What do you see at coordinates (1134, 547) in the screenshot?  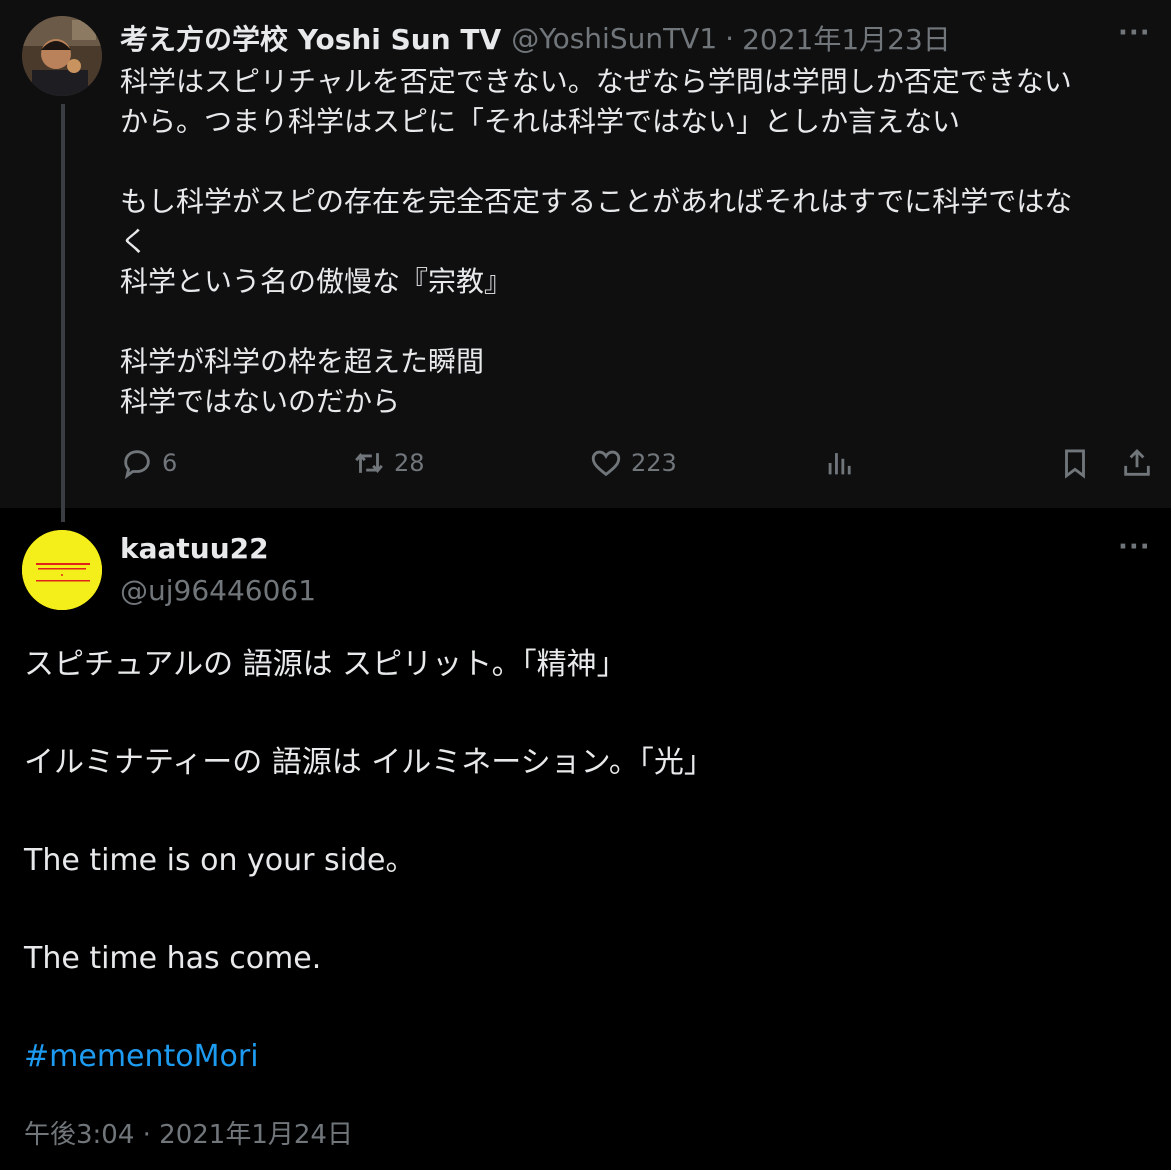 I see `reply-more-icon: ···` at bounding box center [1134, 547].